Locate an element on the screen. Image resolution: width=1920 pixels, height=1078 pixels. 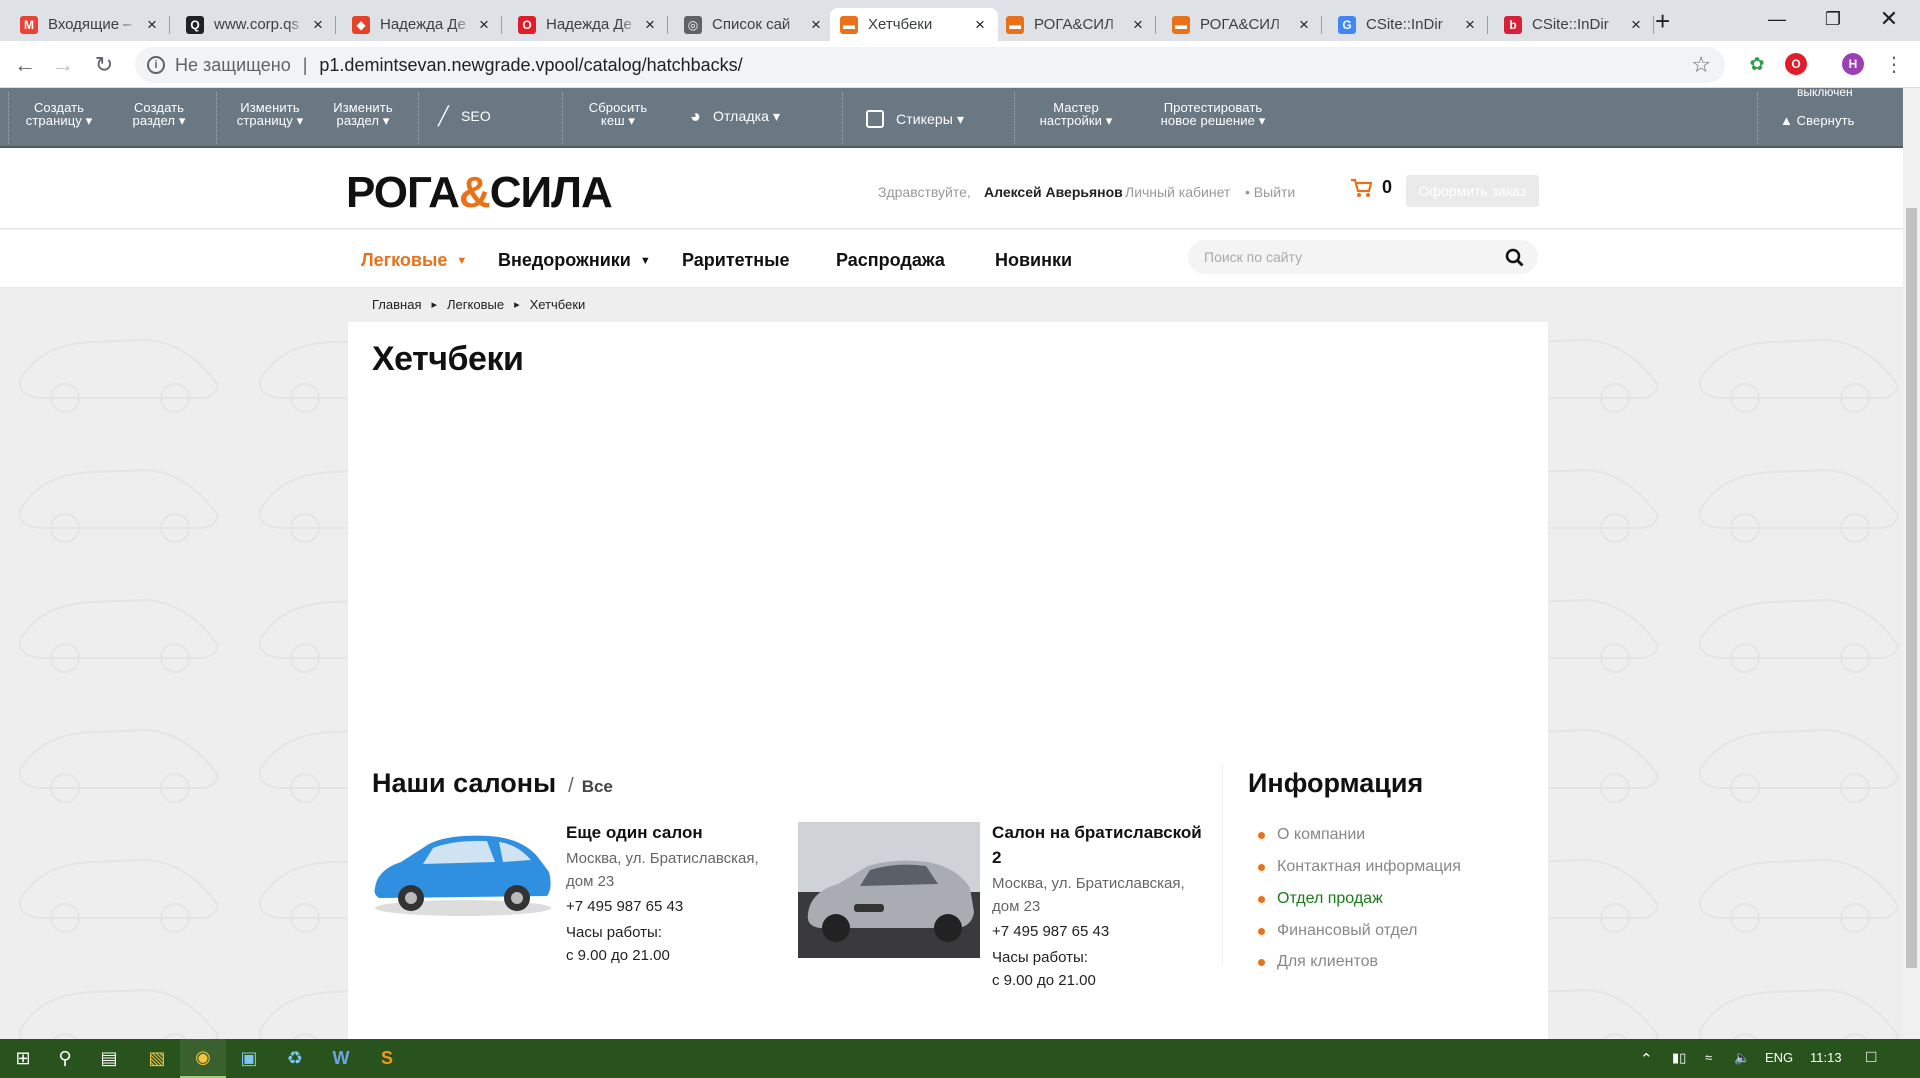
collapse-panel-button: ▲ Свернуть is located at coordinates (1817, 120).